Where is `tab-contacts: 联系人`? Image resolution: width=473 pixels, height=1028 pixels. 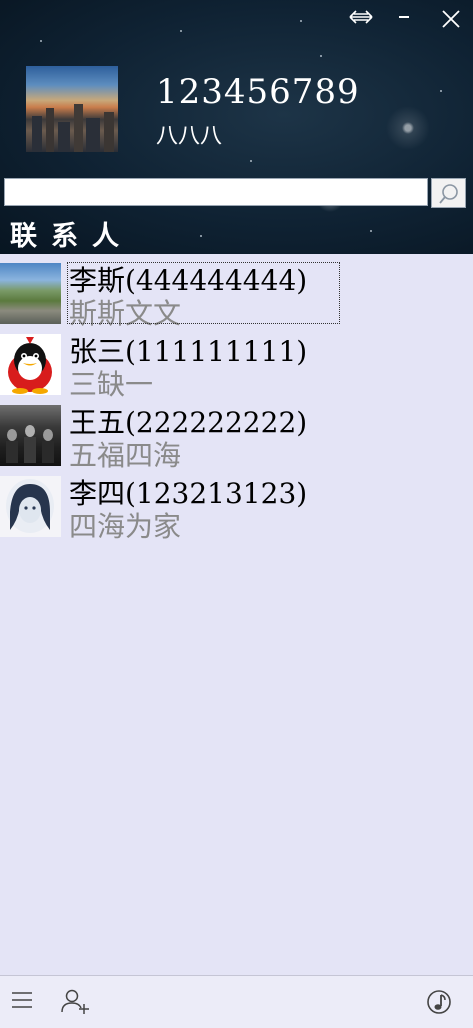 tab-contacts: 联系人 is located at coordinates (71, 233).